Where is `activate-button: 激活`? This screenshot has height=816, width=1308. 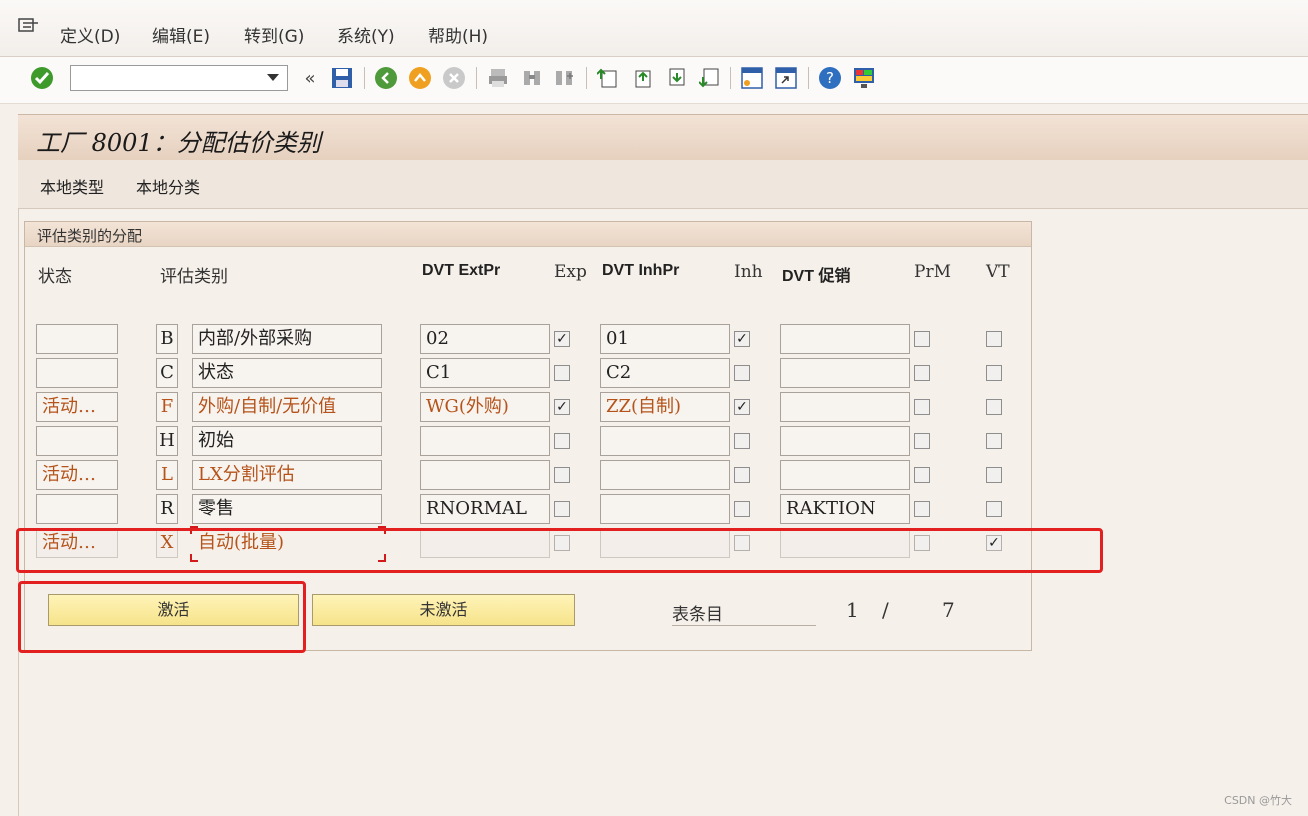 activate-button: 激活 is located at coordinates (173, 610).